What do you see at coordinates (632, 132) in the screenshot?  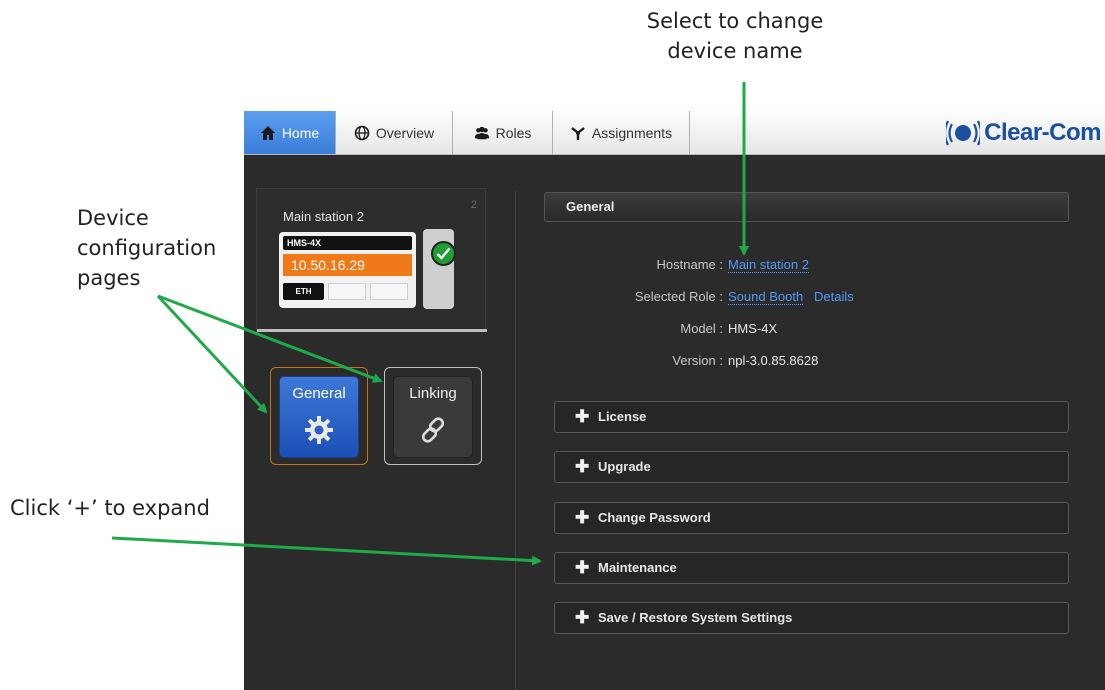 I see `tab-assignments-label: Assignments` at bounding box center [632, 132].